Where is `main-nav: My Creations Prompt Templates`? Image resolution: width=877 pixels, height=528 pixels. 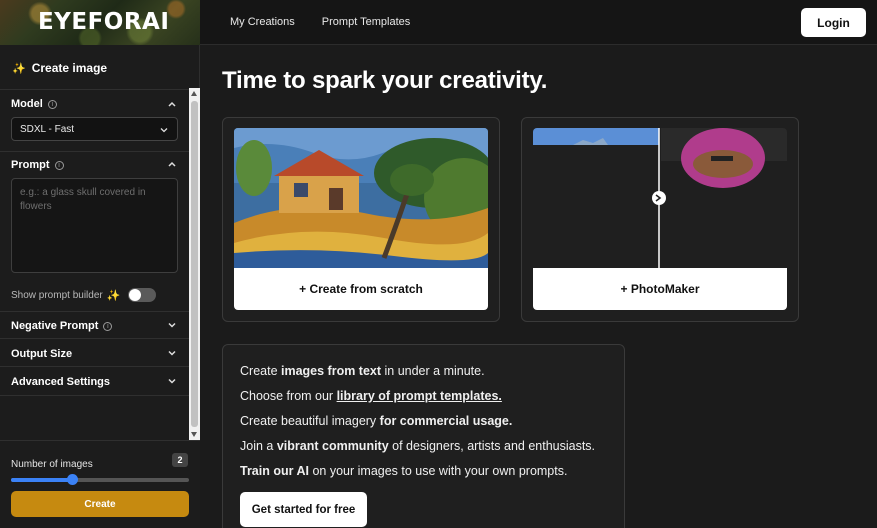 main-nav: My Creations Prompt Templates is located at coordinates (320, 22).